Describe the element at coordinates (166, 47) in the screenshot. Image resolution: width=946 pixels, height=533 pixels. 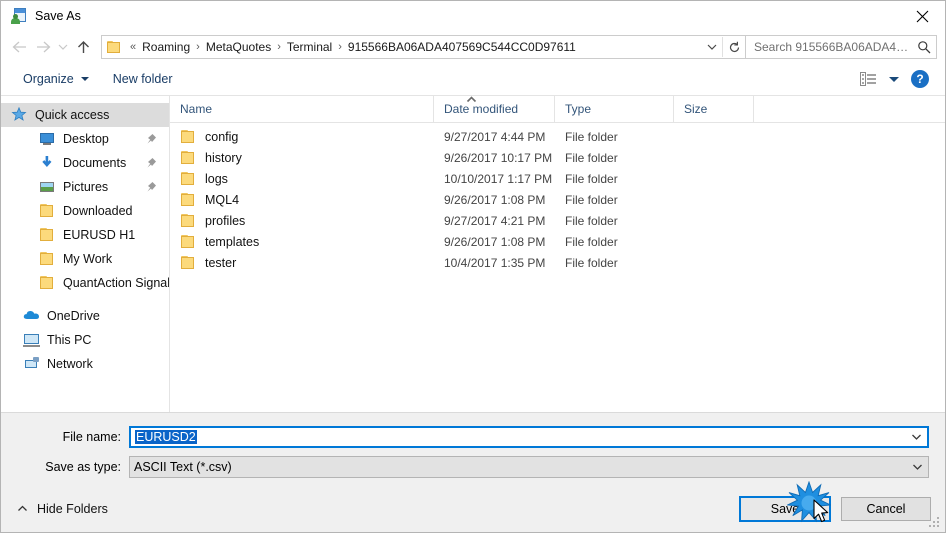
I see `breadcrumb-roaming: Roaming` at that location.